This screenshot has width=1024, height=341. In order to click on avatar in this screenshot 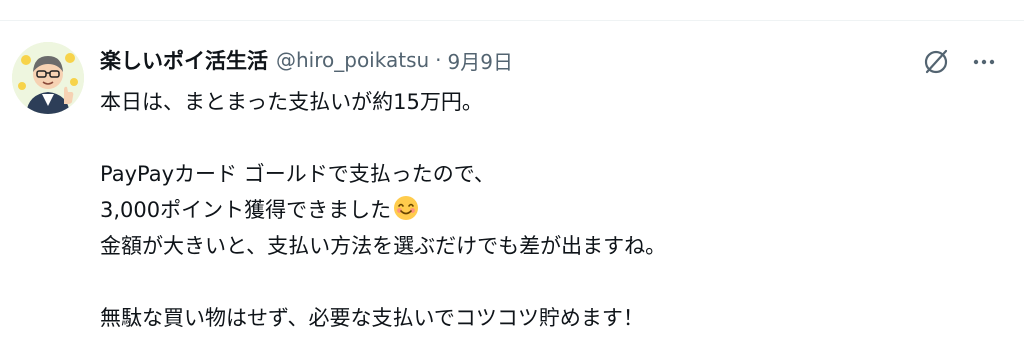, I will do `click(48, 78)`.